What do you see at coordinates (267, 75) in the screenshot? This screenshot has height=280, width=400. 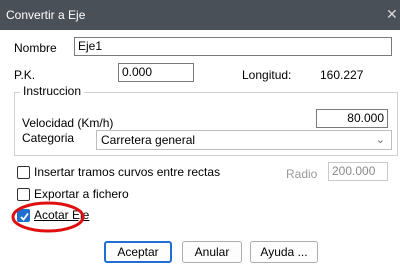 I see `longitud-label: Longitud:` at bounding box center [267, 75].